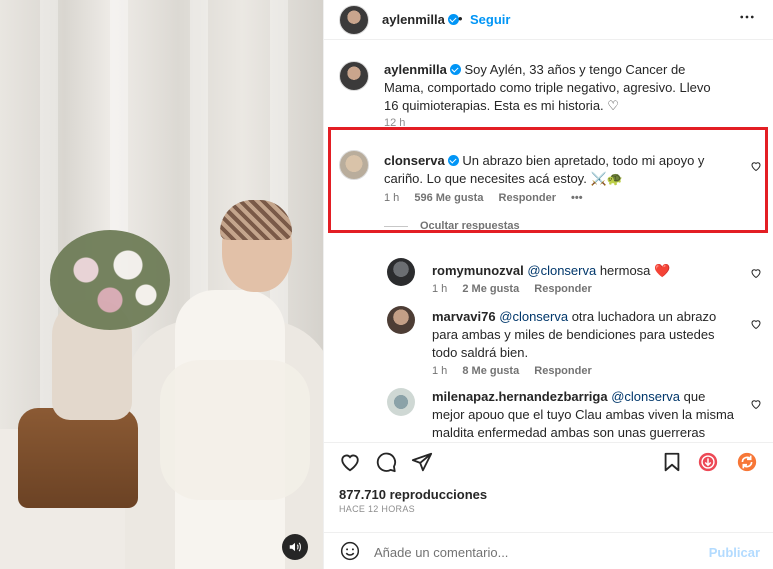  I want to click on caption-username: aylenmilla, so click(415, 69).